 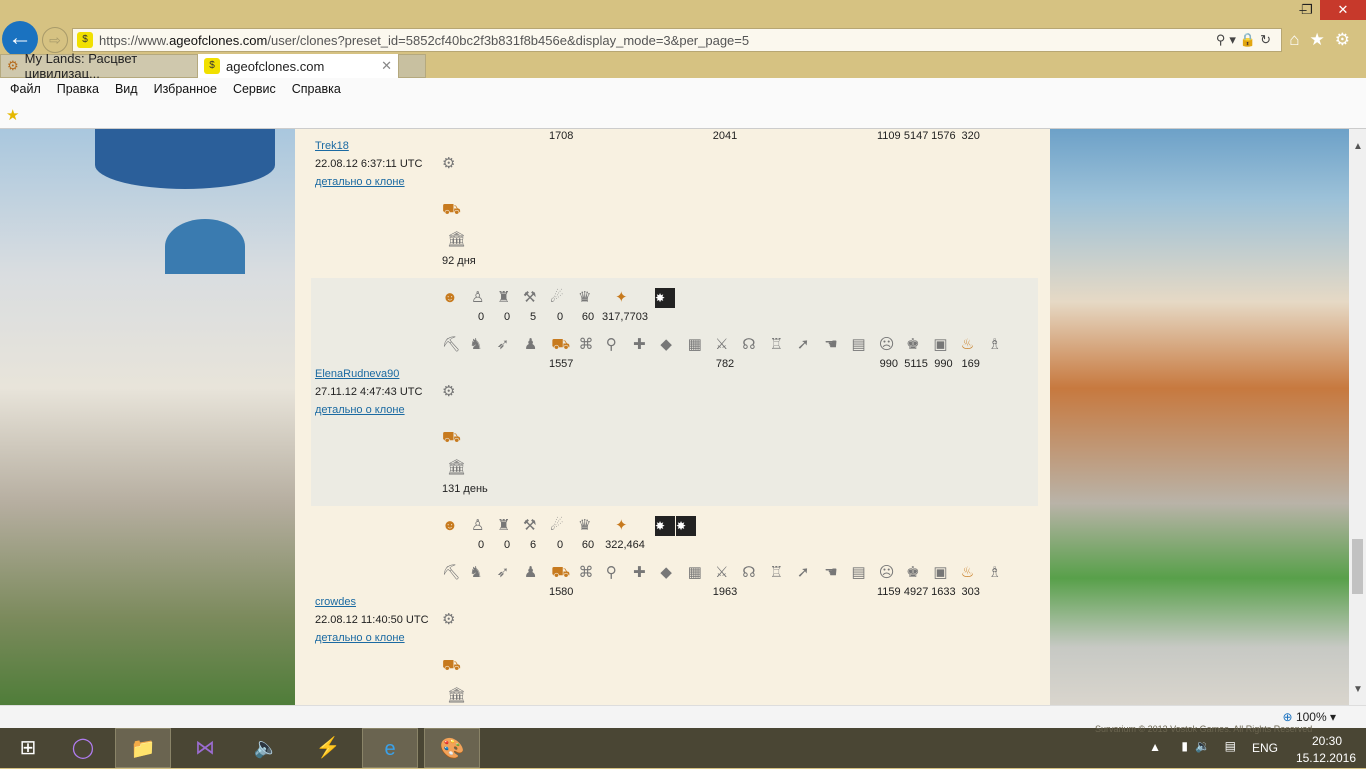 I want to click on menu-view: Вид, so click(x=126, y=89).